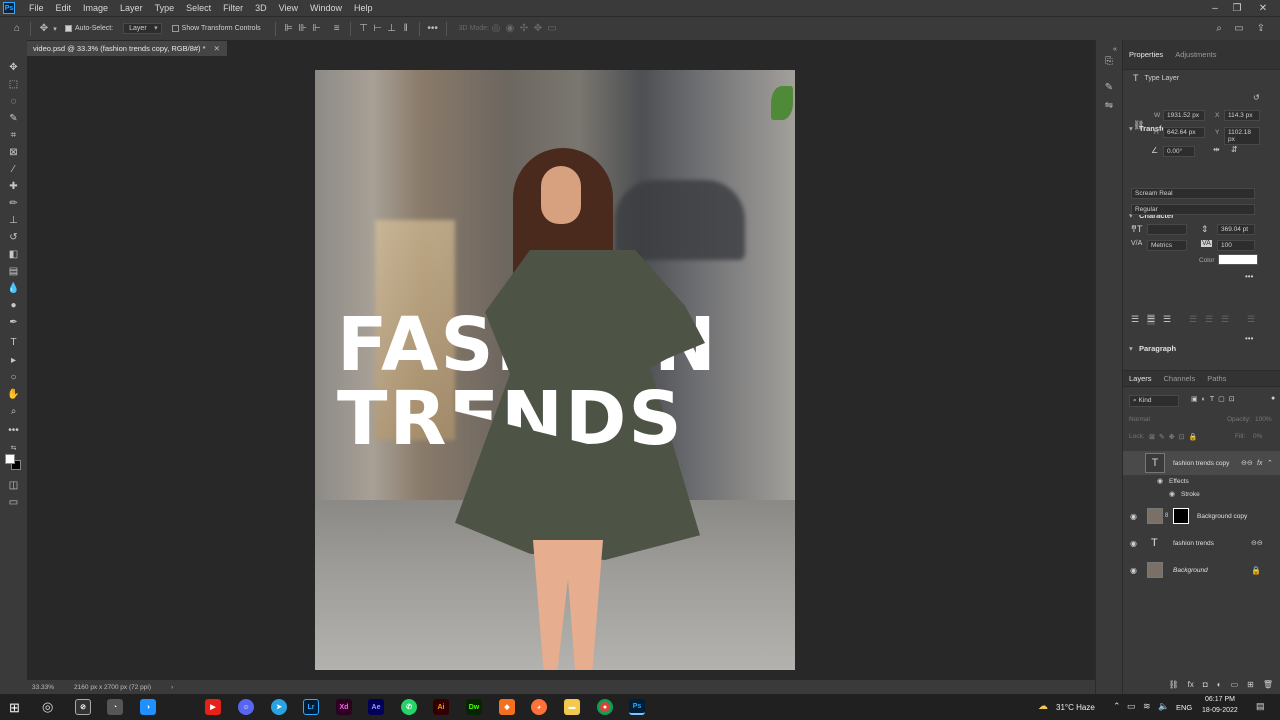 Image resolution: width=1280 pixels, height=720 pixels. Describe the element at coordinates (44, 29) in the screenshot. I see `move-tool-icon: ✥` at that location.